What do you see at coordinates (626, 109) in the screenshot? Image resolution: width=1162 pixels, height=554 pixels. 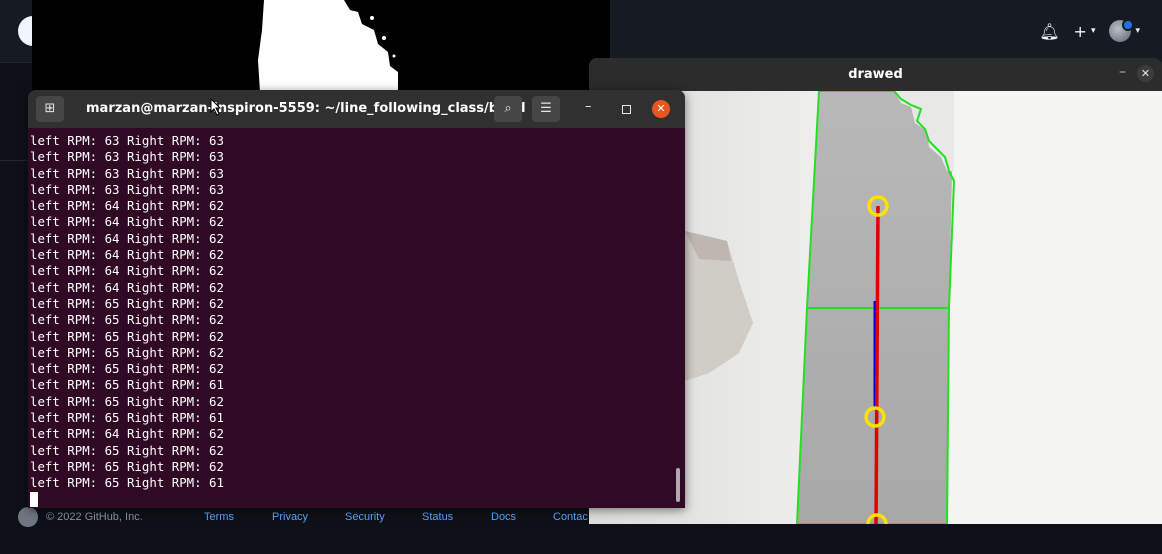 I see `terminal-maximize-button` at bounding box center [626, 109].